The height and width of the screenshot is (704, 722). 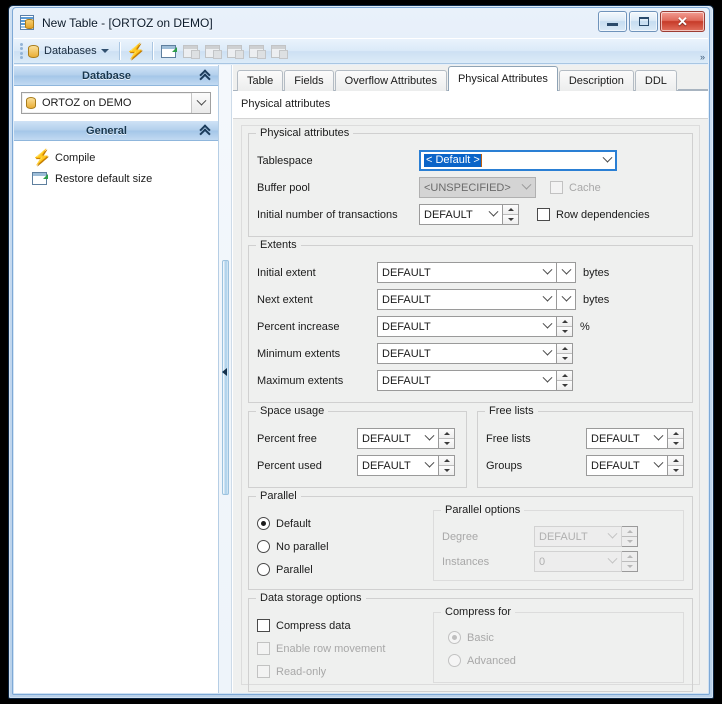 What do you see at coordinates (467, 326) in the screenshot?
I see `percent-increase-combo: DEFAULT` at bounding box center [467, 326].